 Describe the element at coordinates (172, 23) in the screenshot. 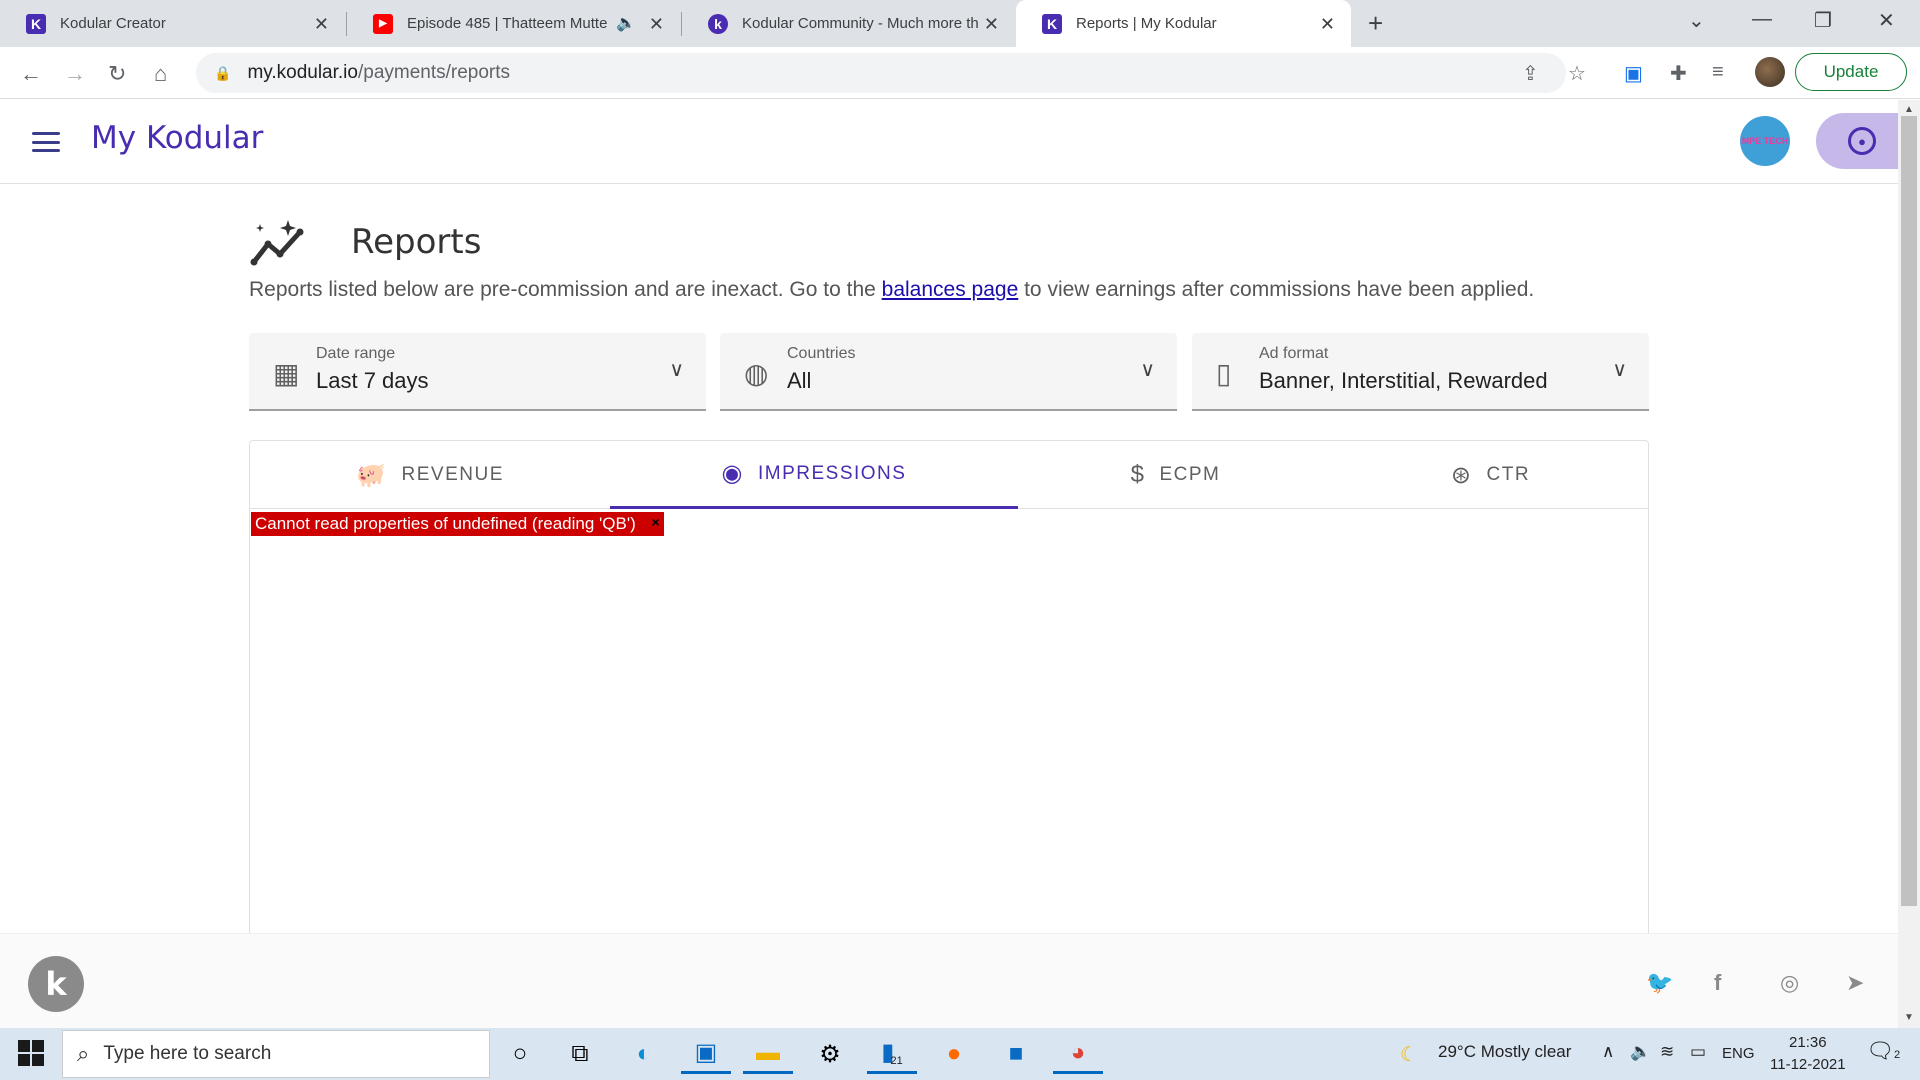

I see `browser-tab-kodular-creator: K Kodular Creator ✕` at that location.